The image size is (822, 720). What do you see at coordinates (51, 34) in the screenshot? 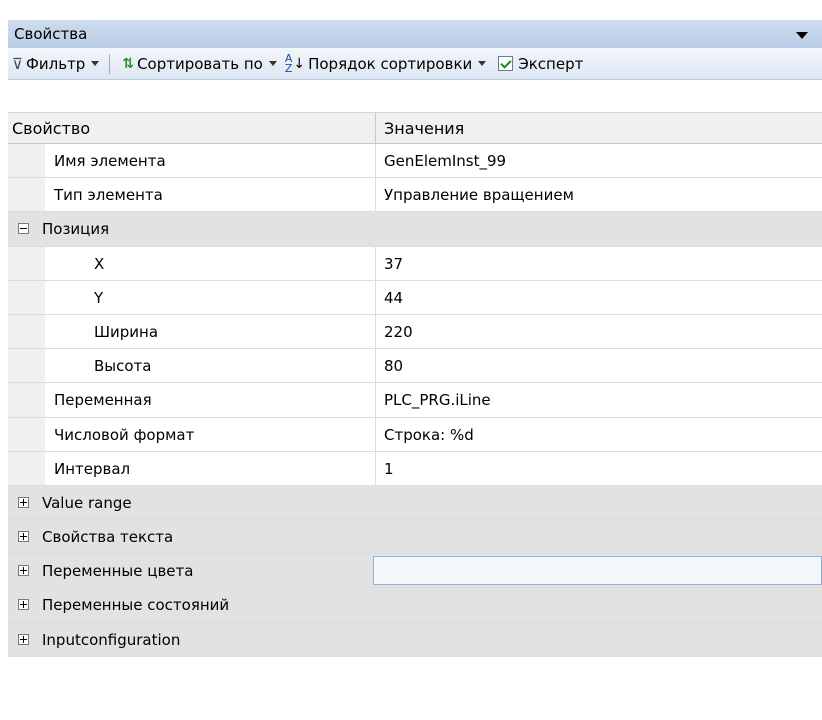
I see `panel-title: Свойства` at bounding box center [51, 34].